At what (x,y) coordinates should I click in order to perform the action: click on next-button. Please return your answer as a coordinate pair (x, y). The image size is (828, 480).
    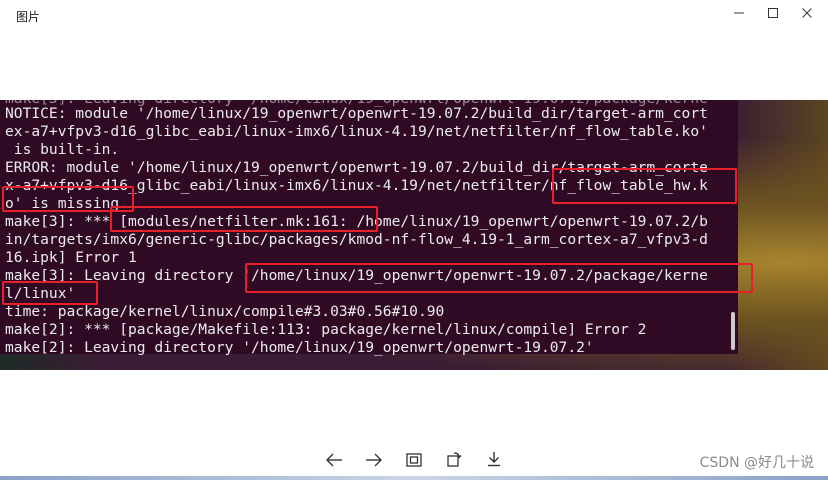
    Looking at the image, I should click on (374, 461).